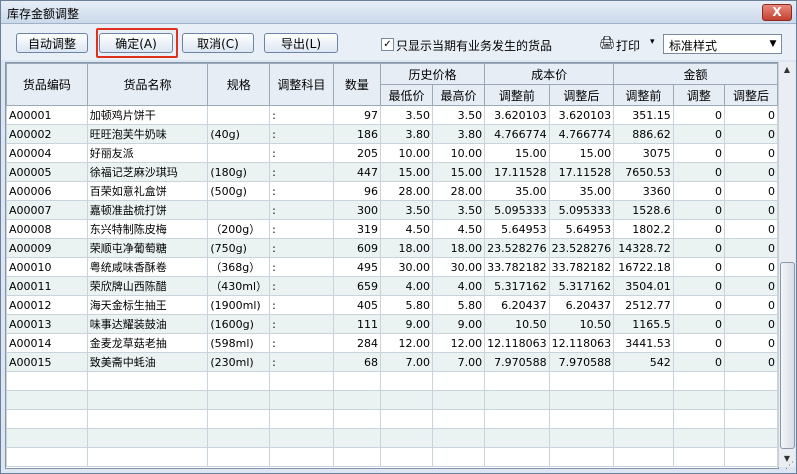  I want to click on table-cell: A00015, so click(47, 362).